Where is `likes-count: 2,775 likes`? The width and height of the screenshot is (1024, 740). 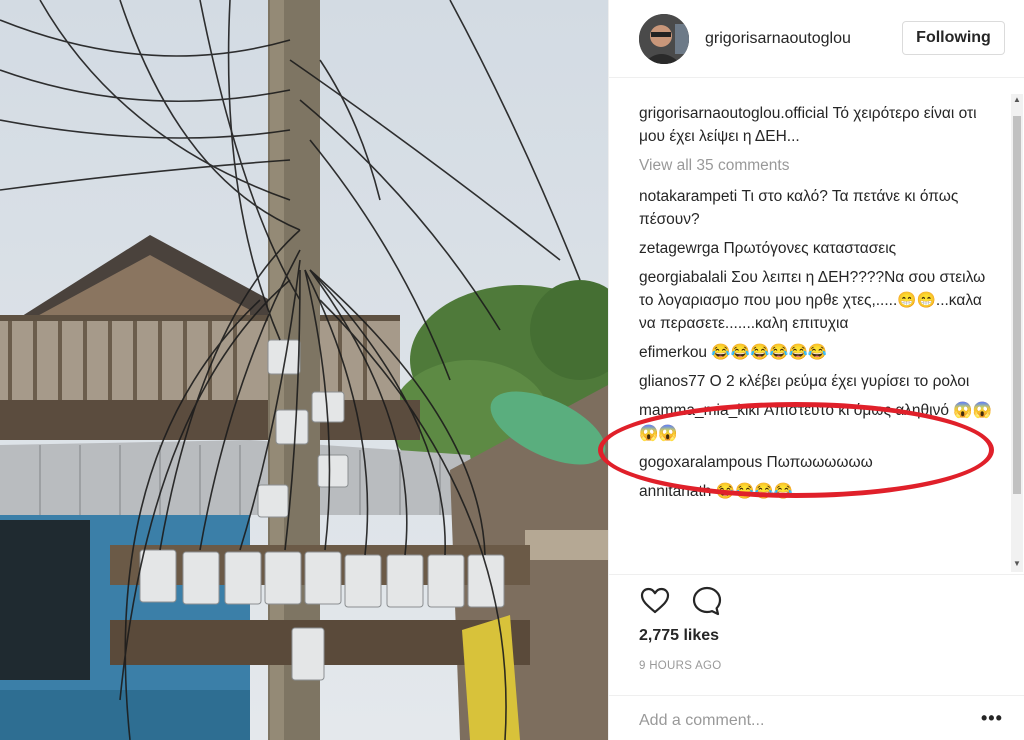
likes-count: 2,775 likes is located at coordinates (679, 636).